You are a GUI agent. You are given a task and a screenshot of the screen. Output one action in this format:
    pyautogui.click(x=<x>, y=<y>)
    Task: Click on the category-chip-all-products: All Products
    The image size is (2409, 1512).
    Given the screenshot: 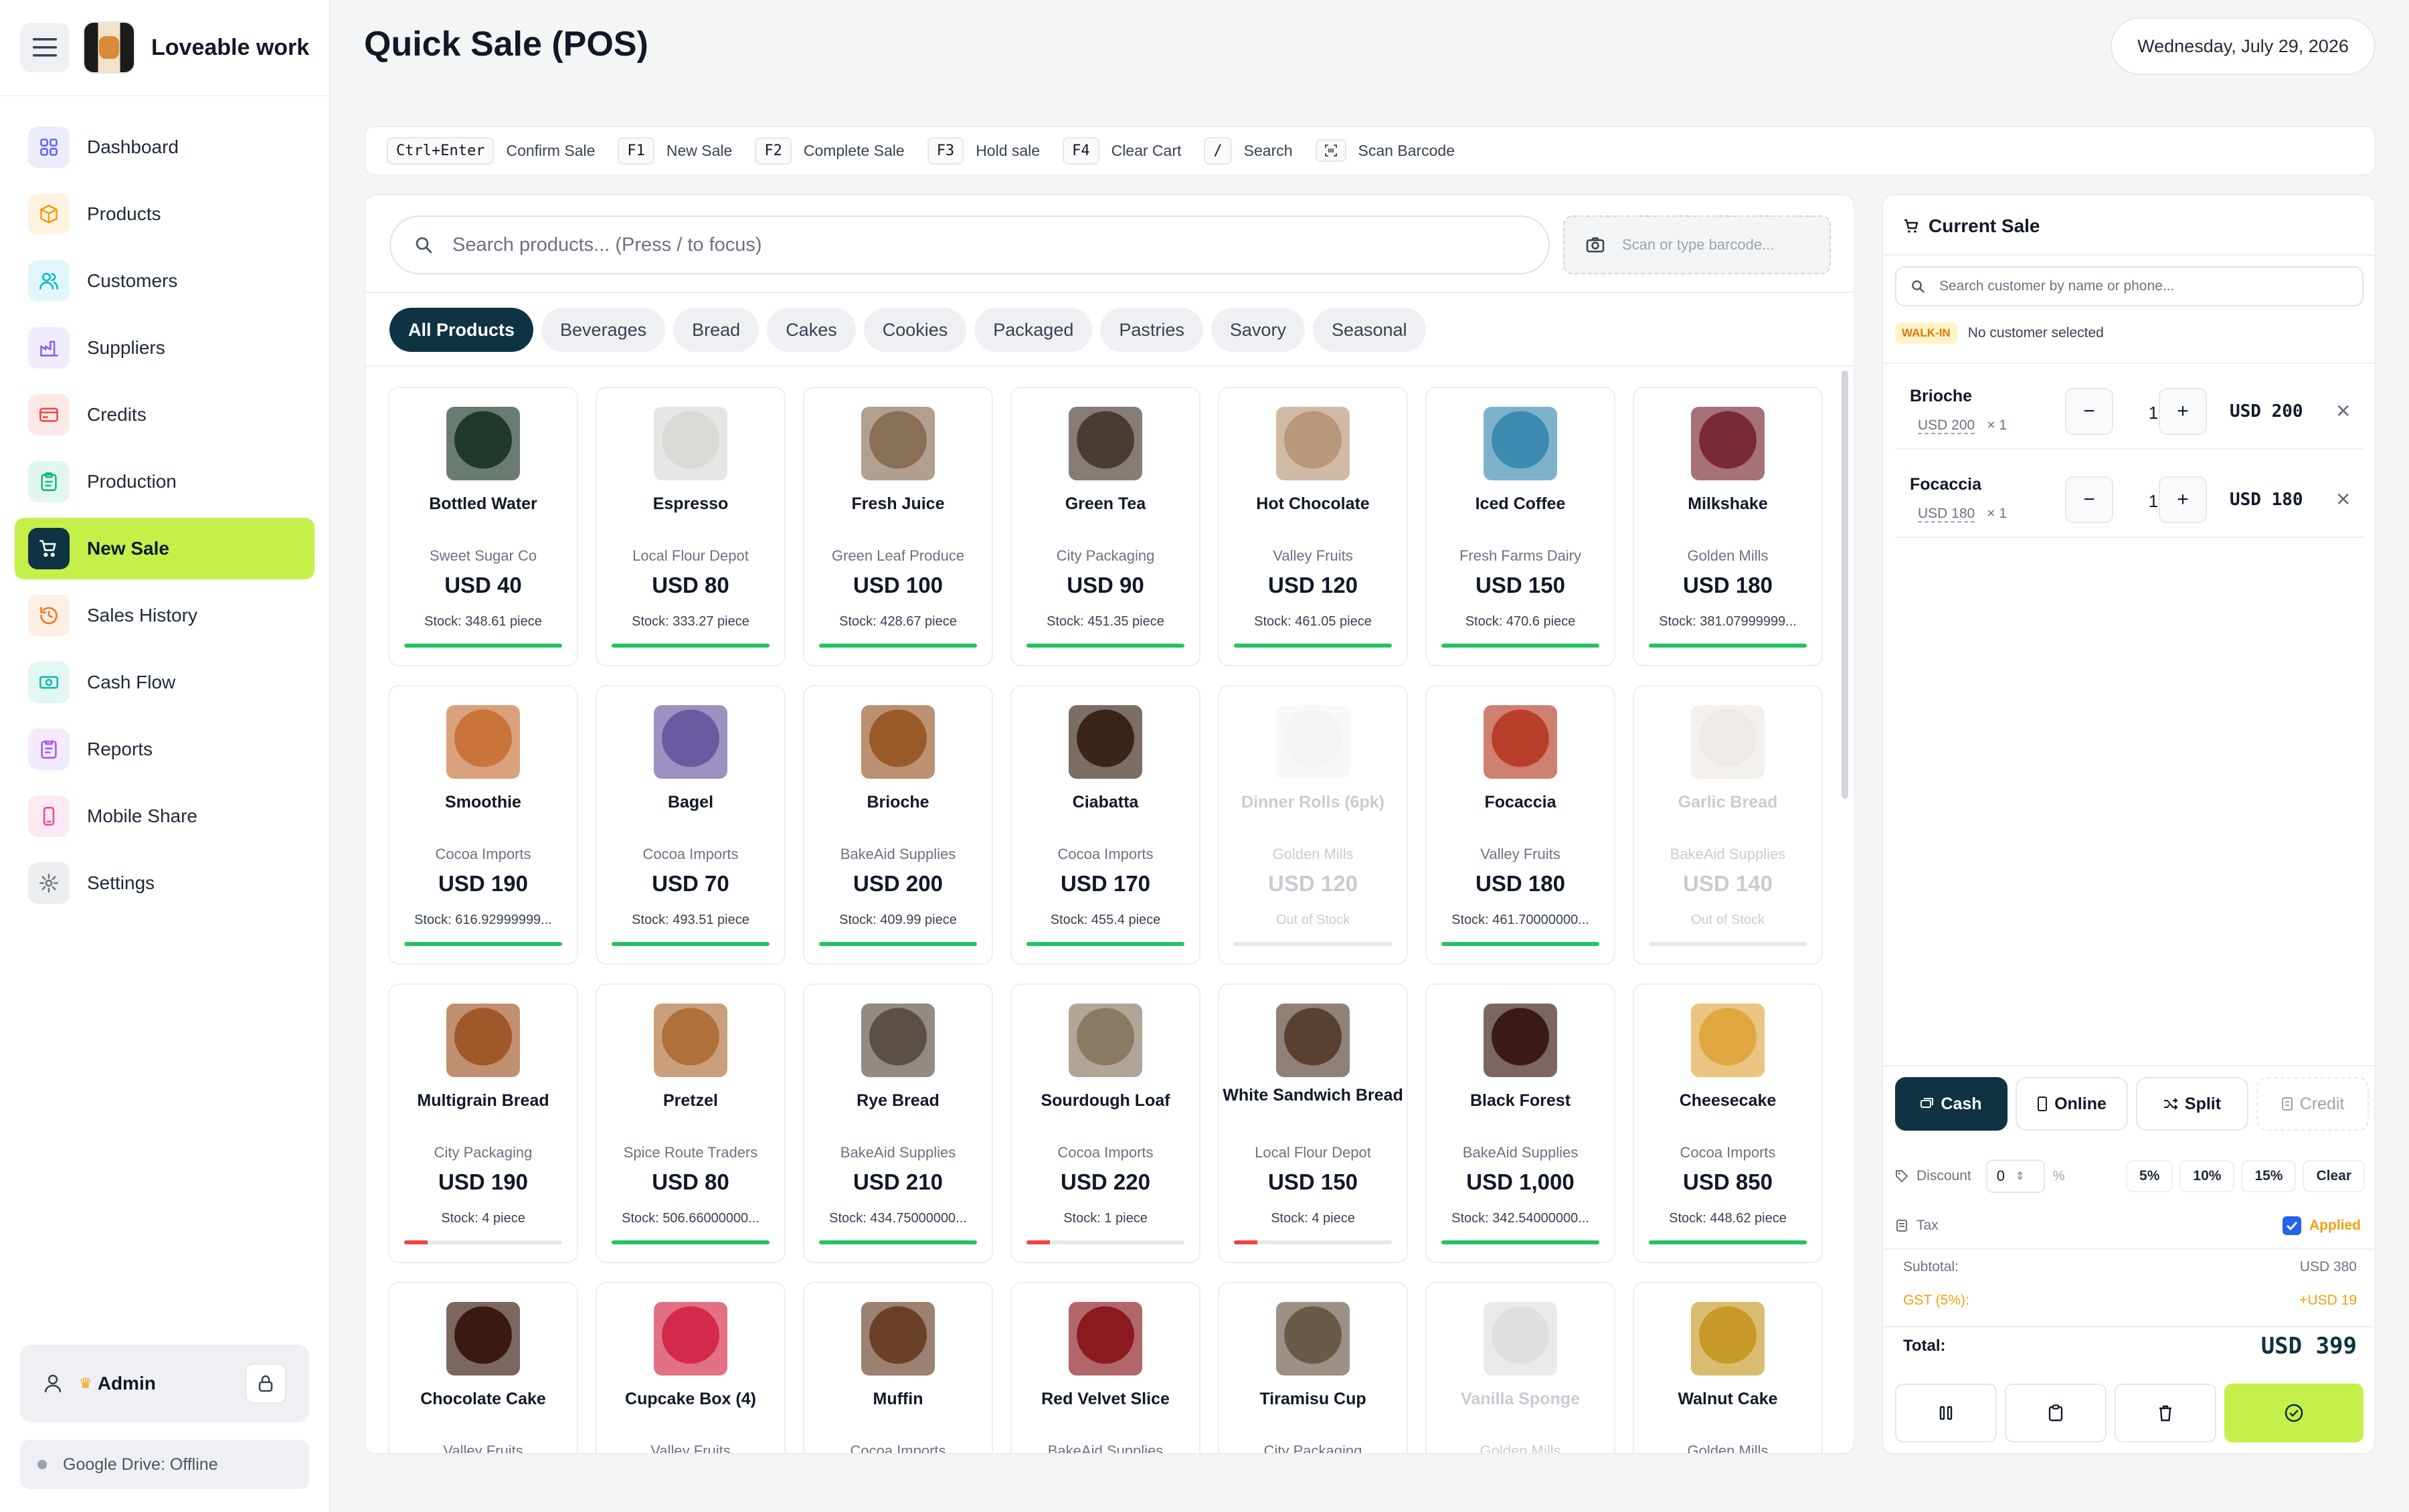 What is the action you would take?
    pyautogui.click(x=462, y=330)
    